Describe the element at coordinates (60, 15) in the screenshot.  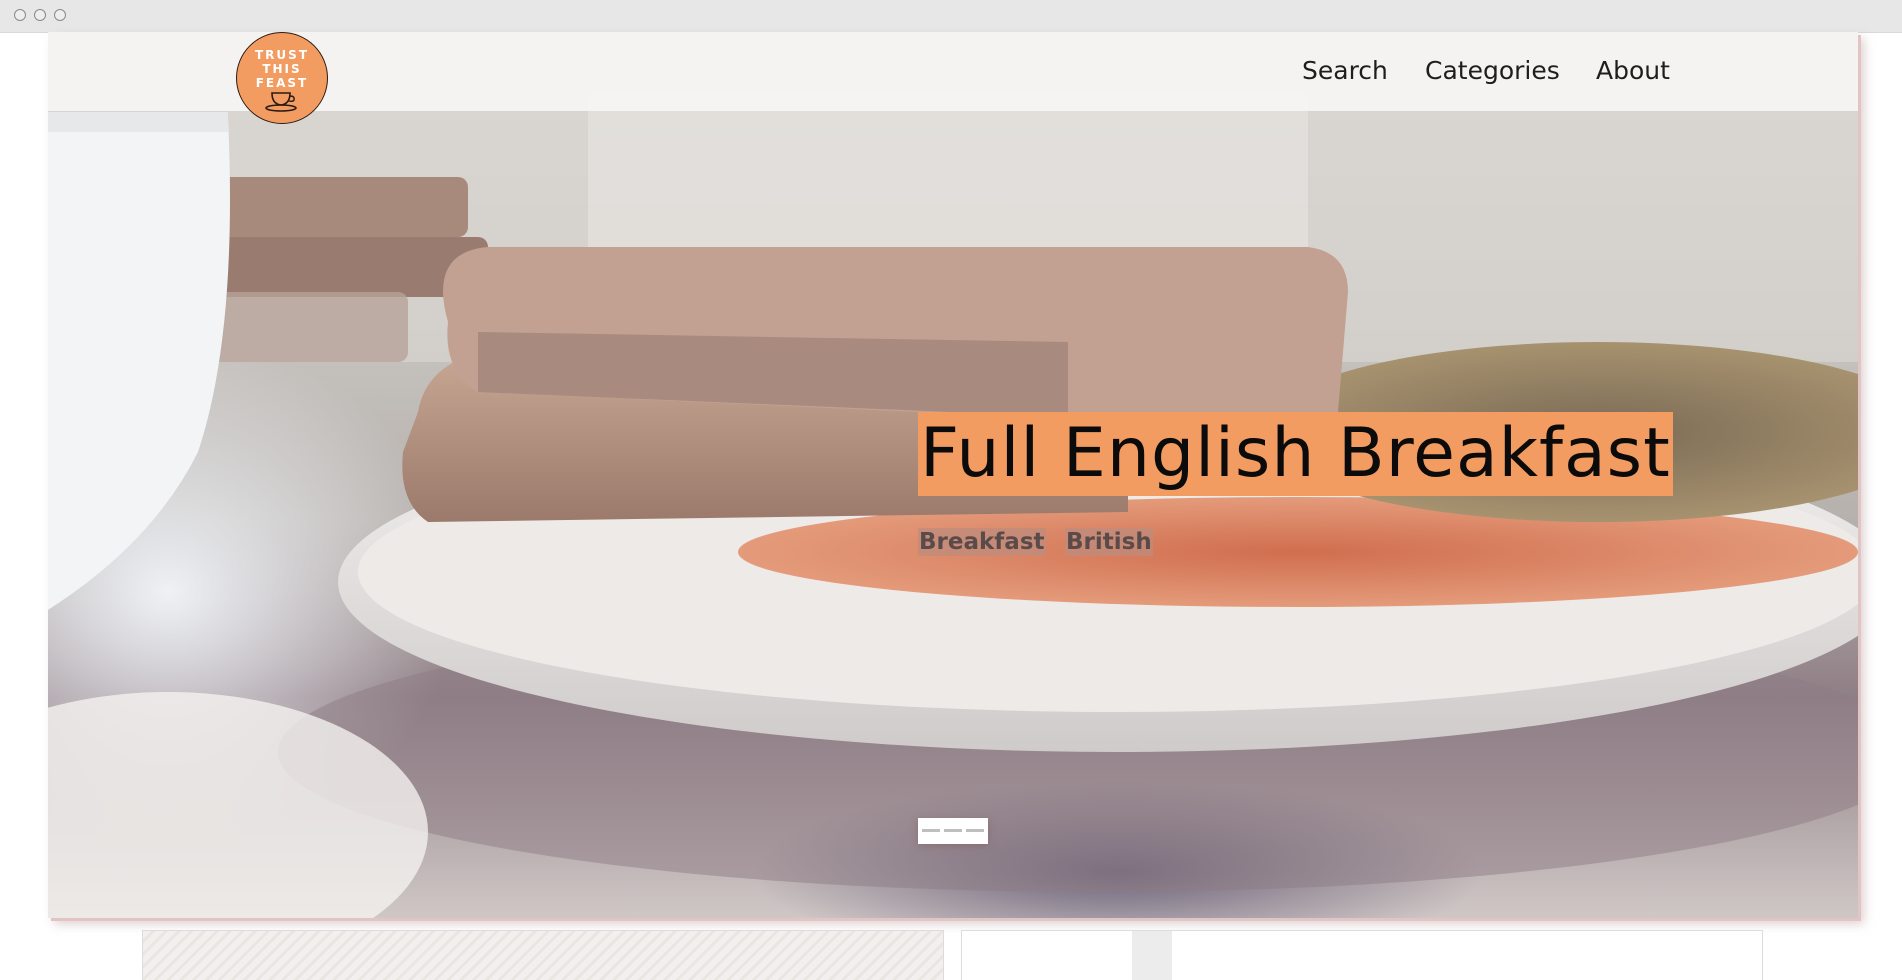
I see `zoom-dot` at that location.